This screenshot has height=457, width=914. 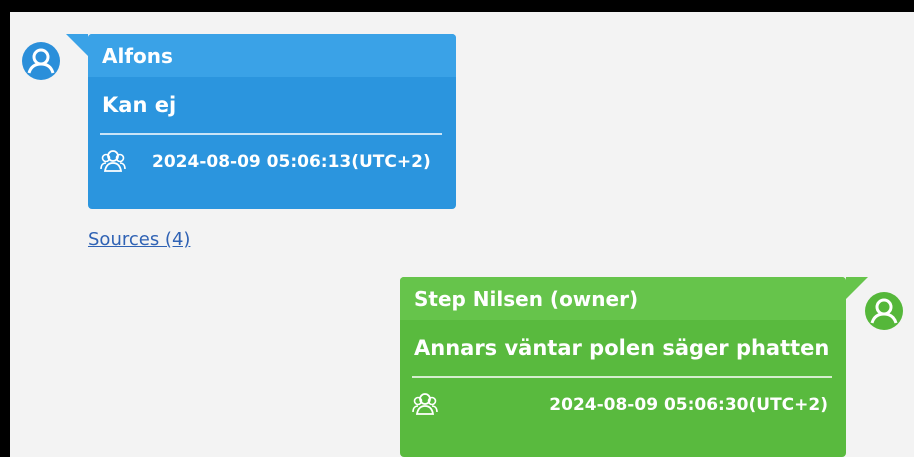 I want to click on message-footer: 2024-08-09 05:06:30(UTC+2), so click(x=623, y=405).